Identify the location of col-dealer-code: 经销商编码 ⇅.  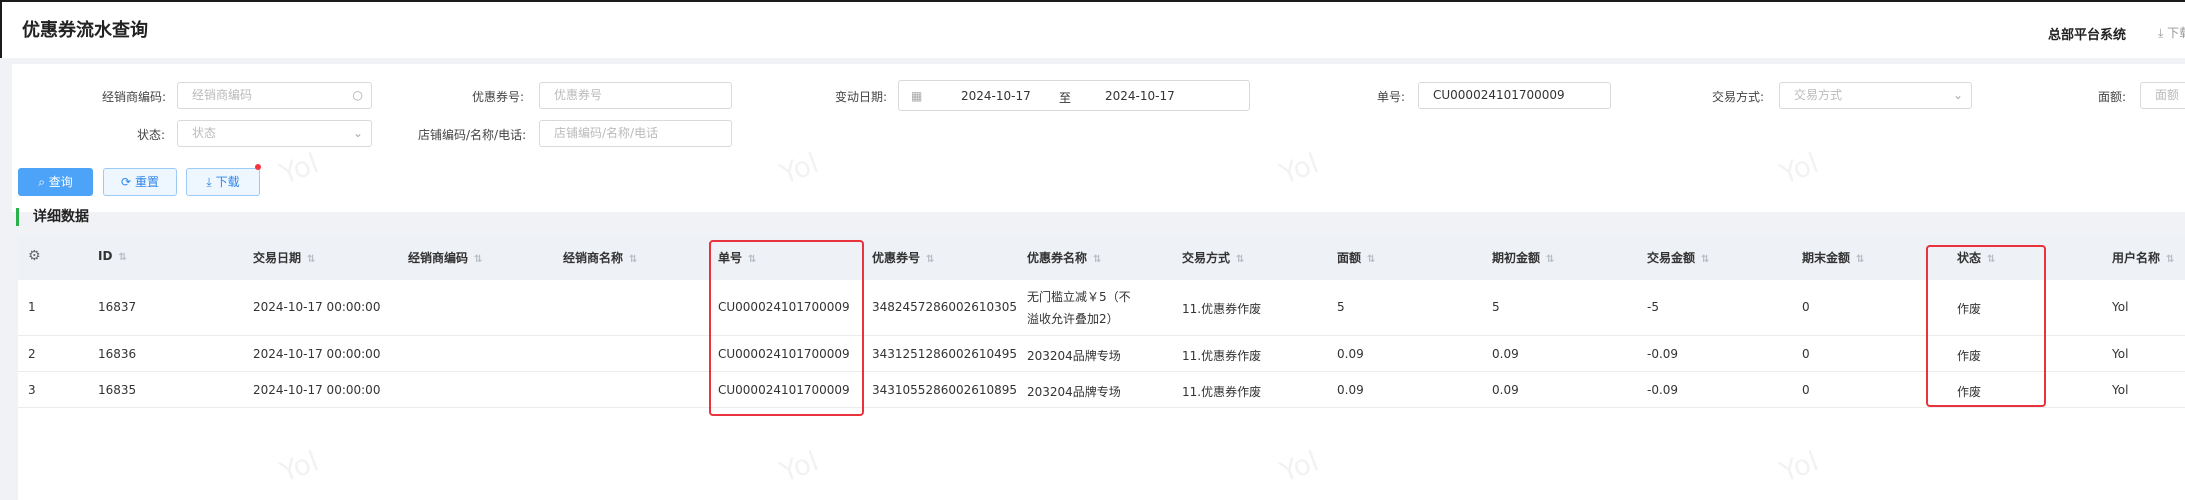
(445, 257).